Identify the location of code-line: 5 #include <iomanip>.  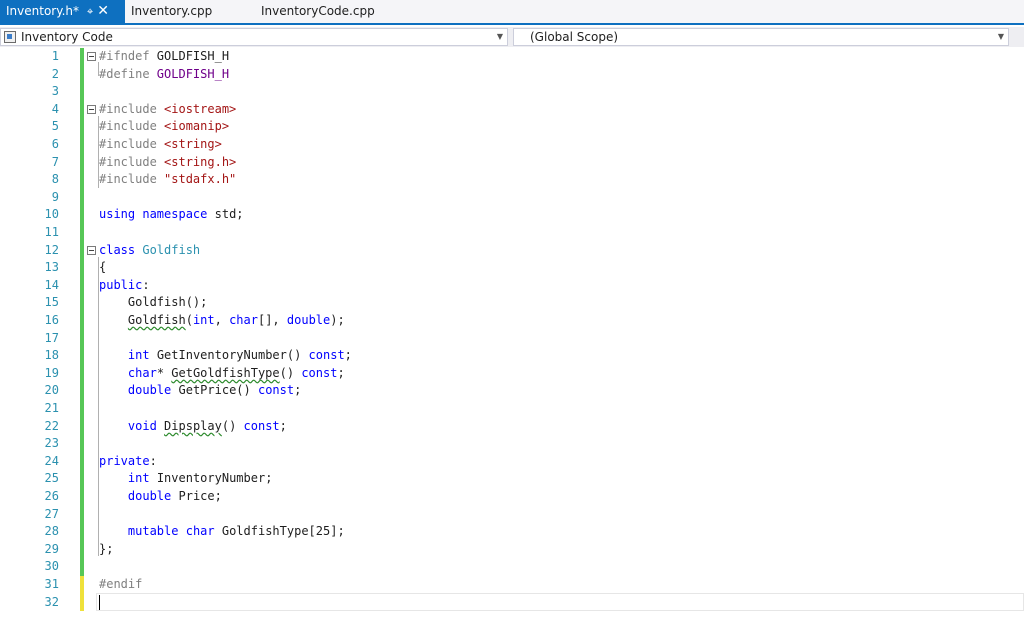
(512, 127).